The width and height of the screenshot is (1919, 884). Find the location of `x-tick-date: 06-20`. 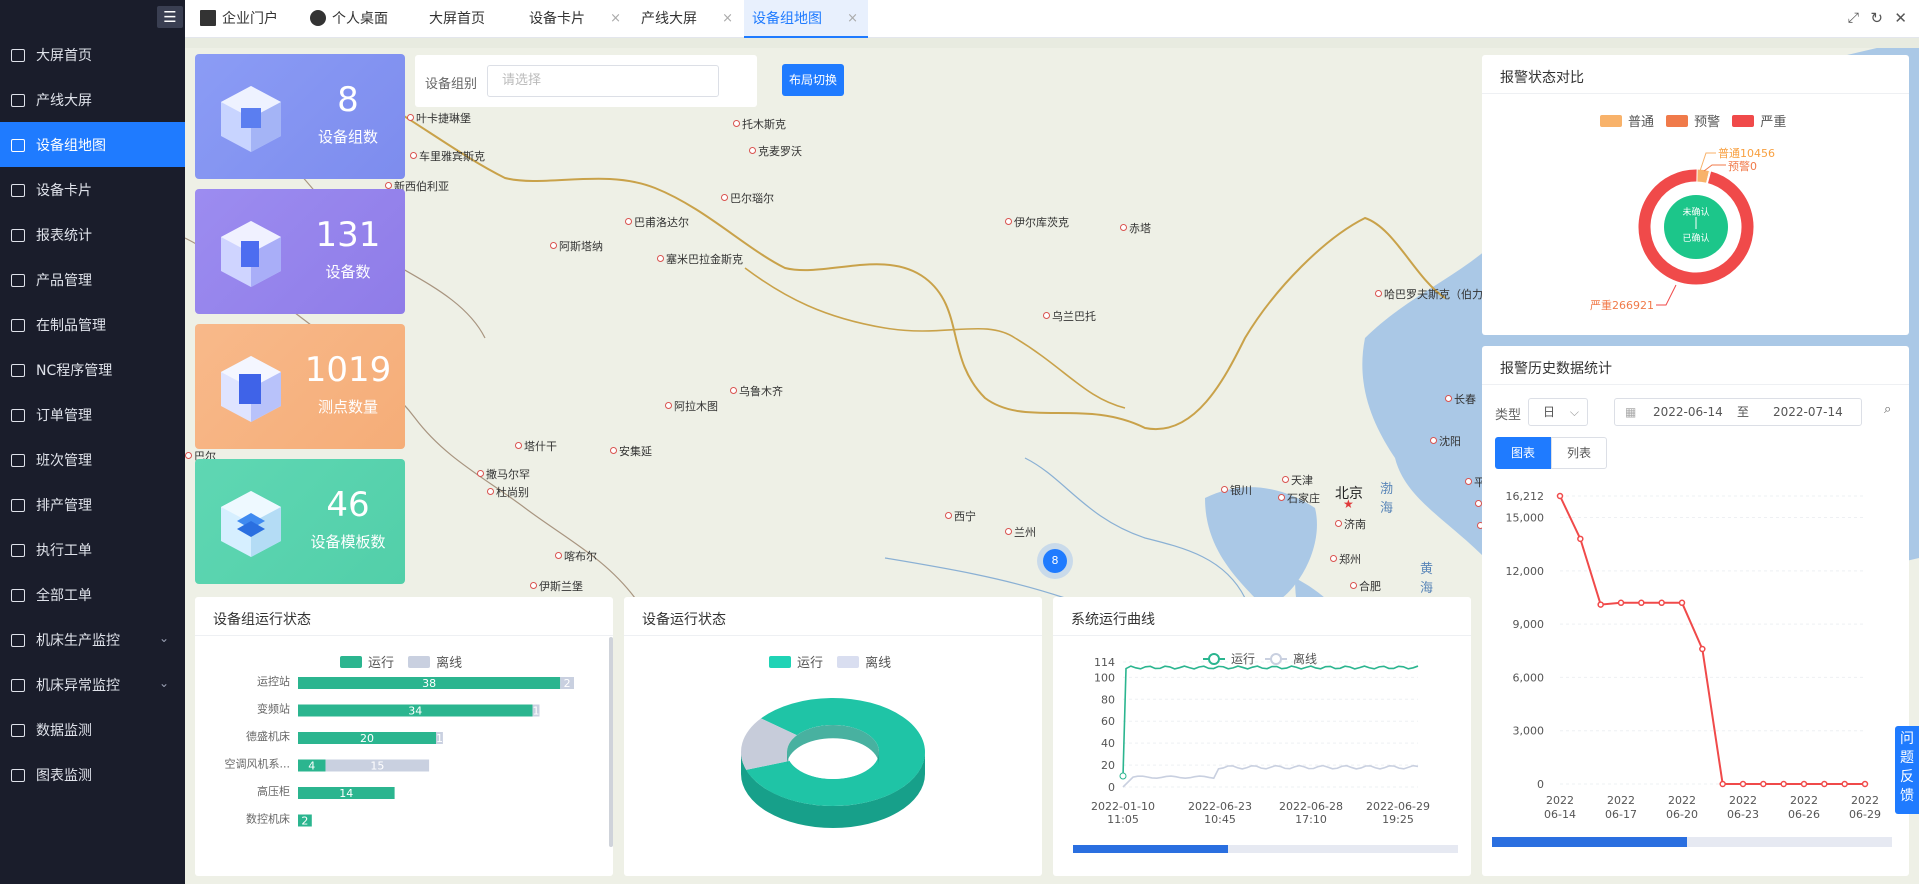

x-tick-date: 06-20 is located at coordinates (1682, 814).